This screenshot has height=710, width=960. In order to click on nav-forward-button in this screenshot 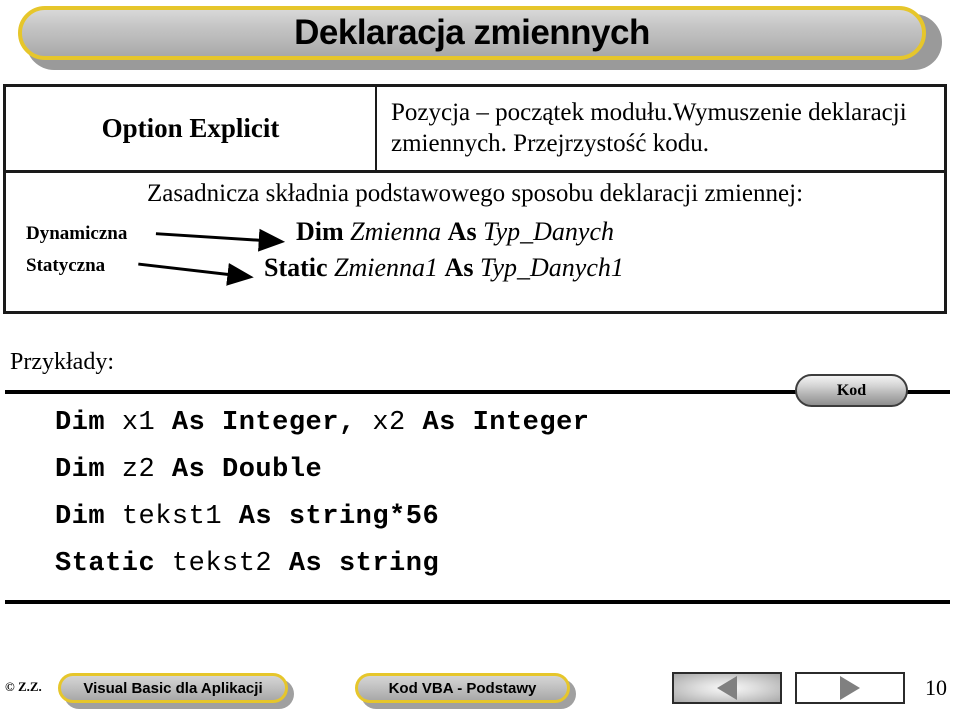, I will do `click(850, 688)`.